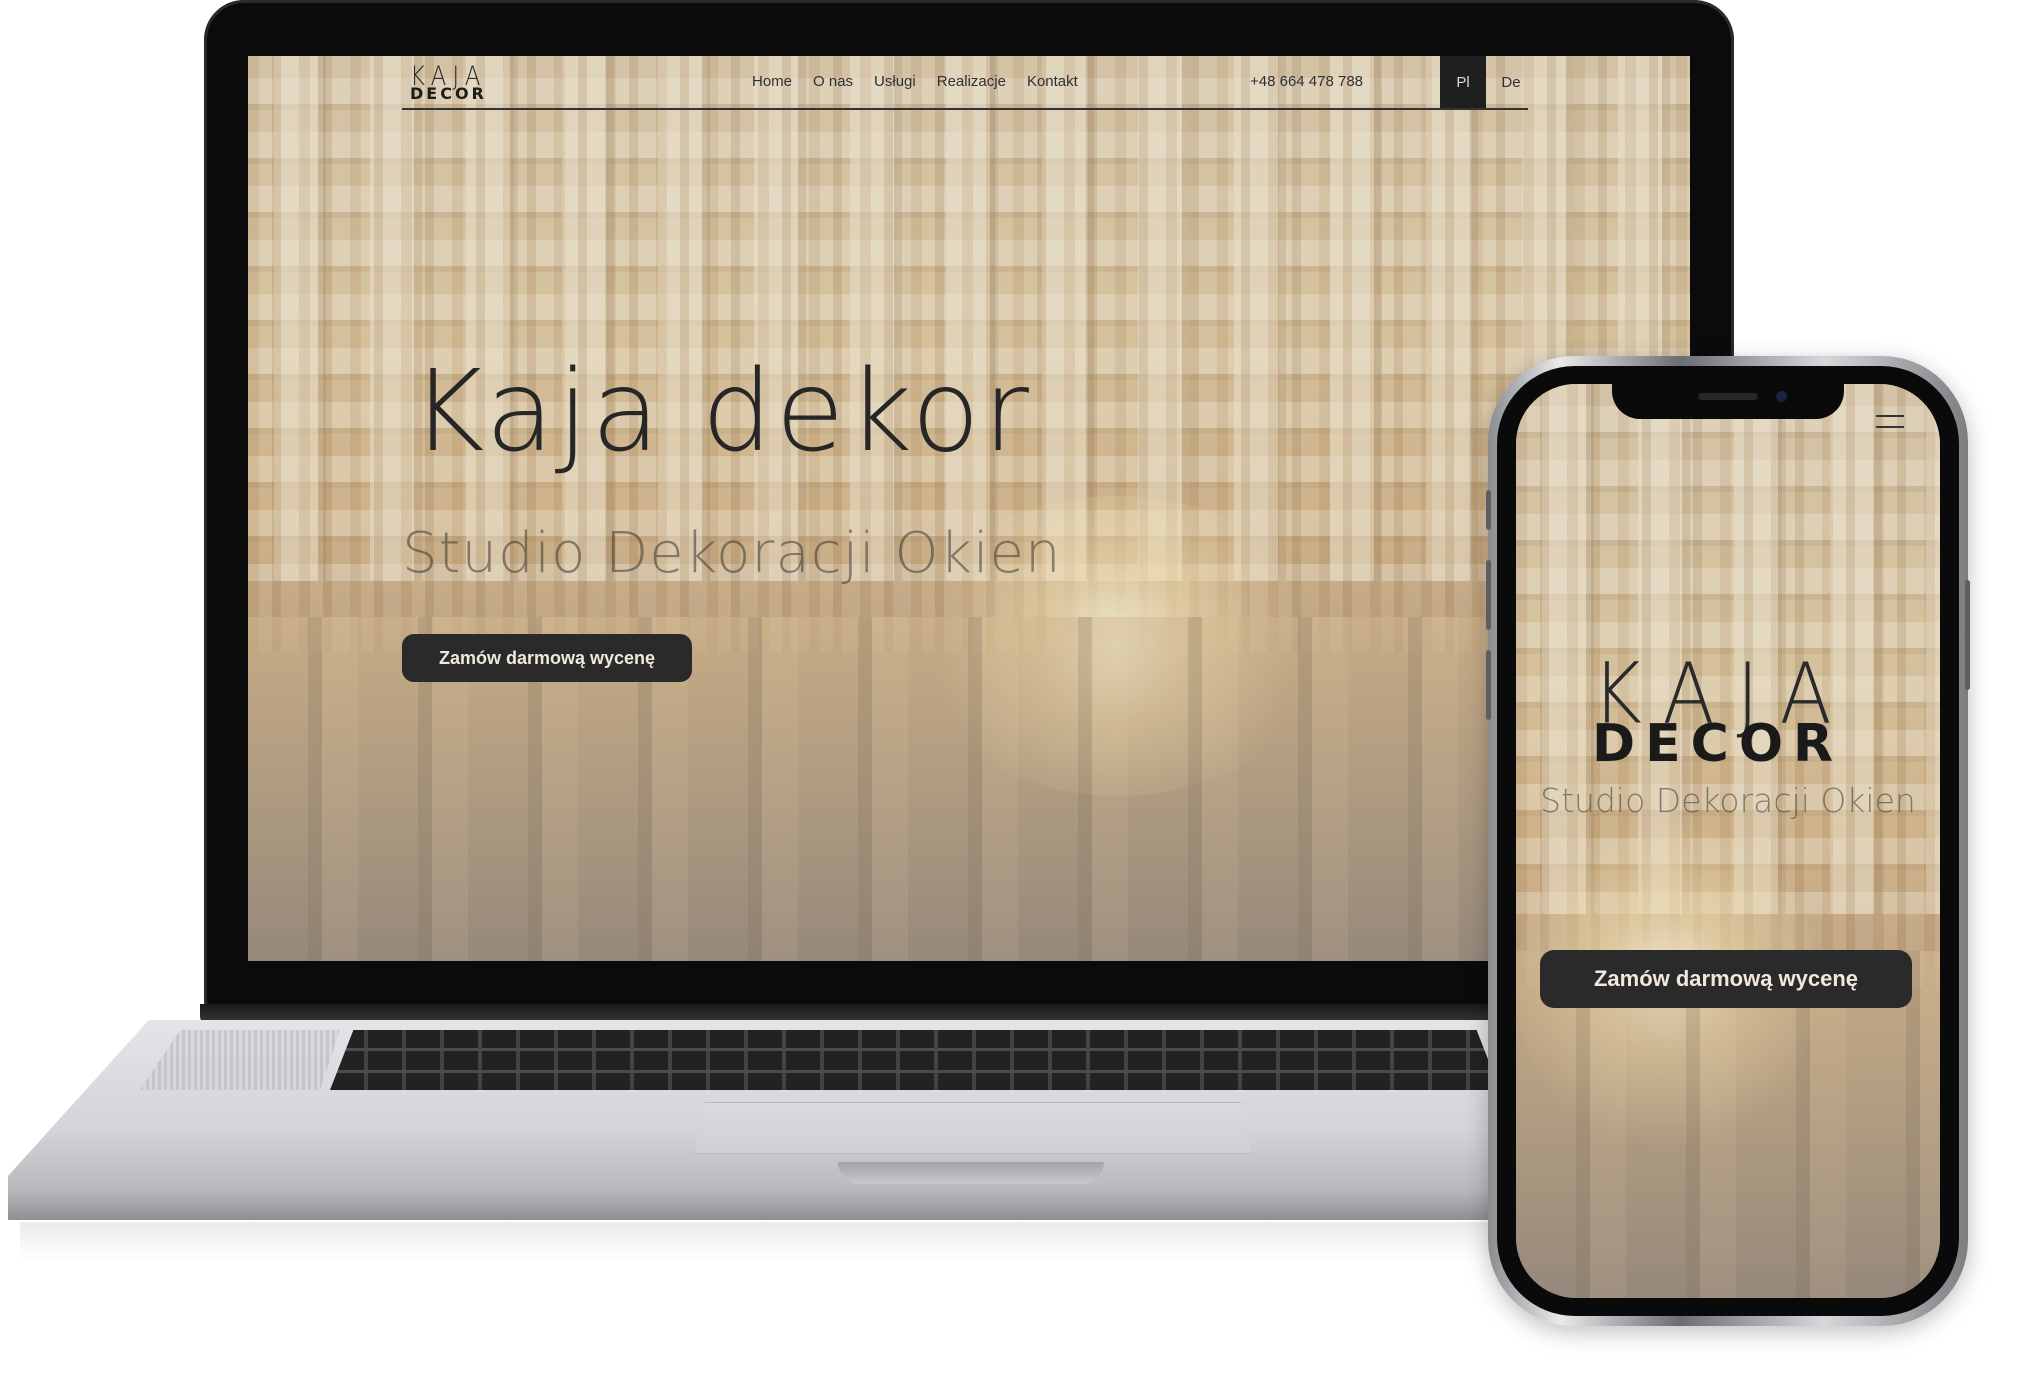  What do you see at coordinates (915, 1060) in the screenshot?
I see `laptop-keyboard` at bounding box center [915, 1060].